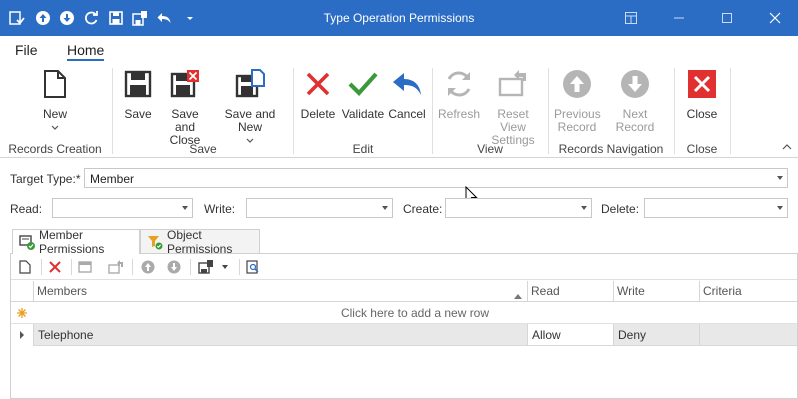  Describe the element at coordinates (280, 291) in the screenshot. I see `column-header-members: Members` at that location.